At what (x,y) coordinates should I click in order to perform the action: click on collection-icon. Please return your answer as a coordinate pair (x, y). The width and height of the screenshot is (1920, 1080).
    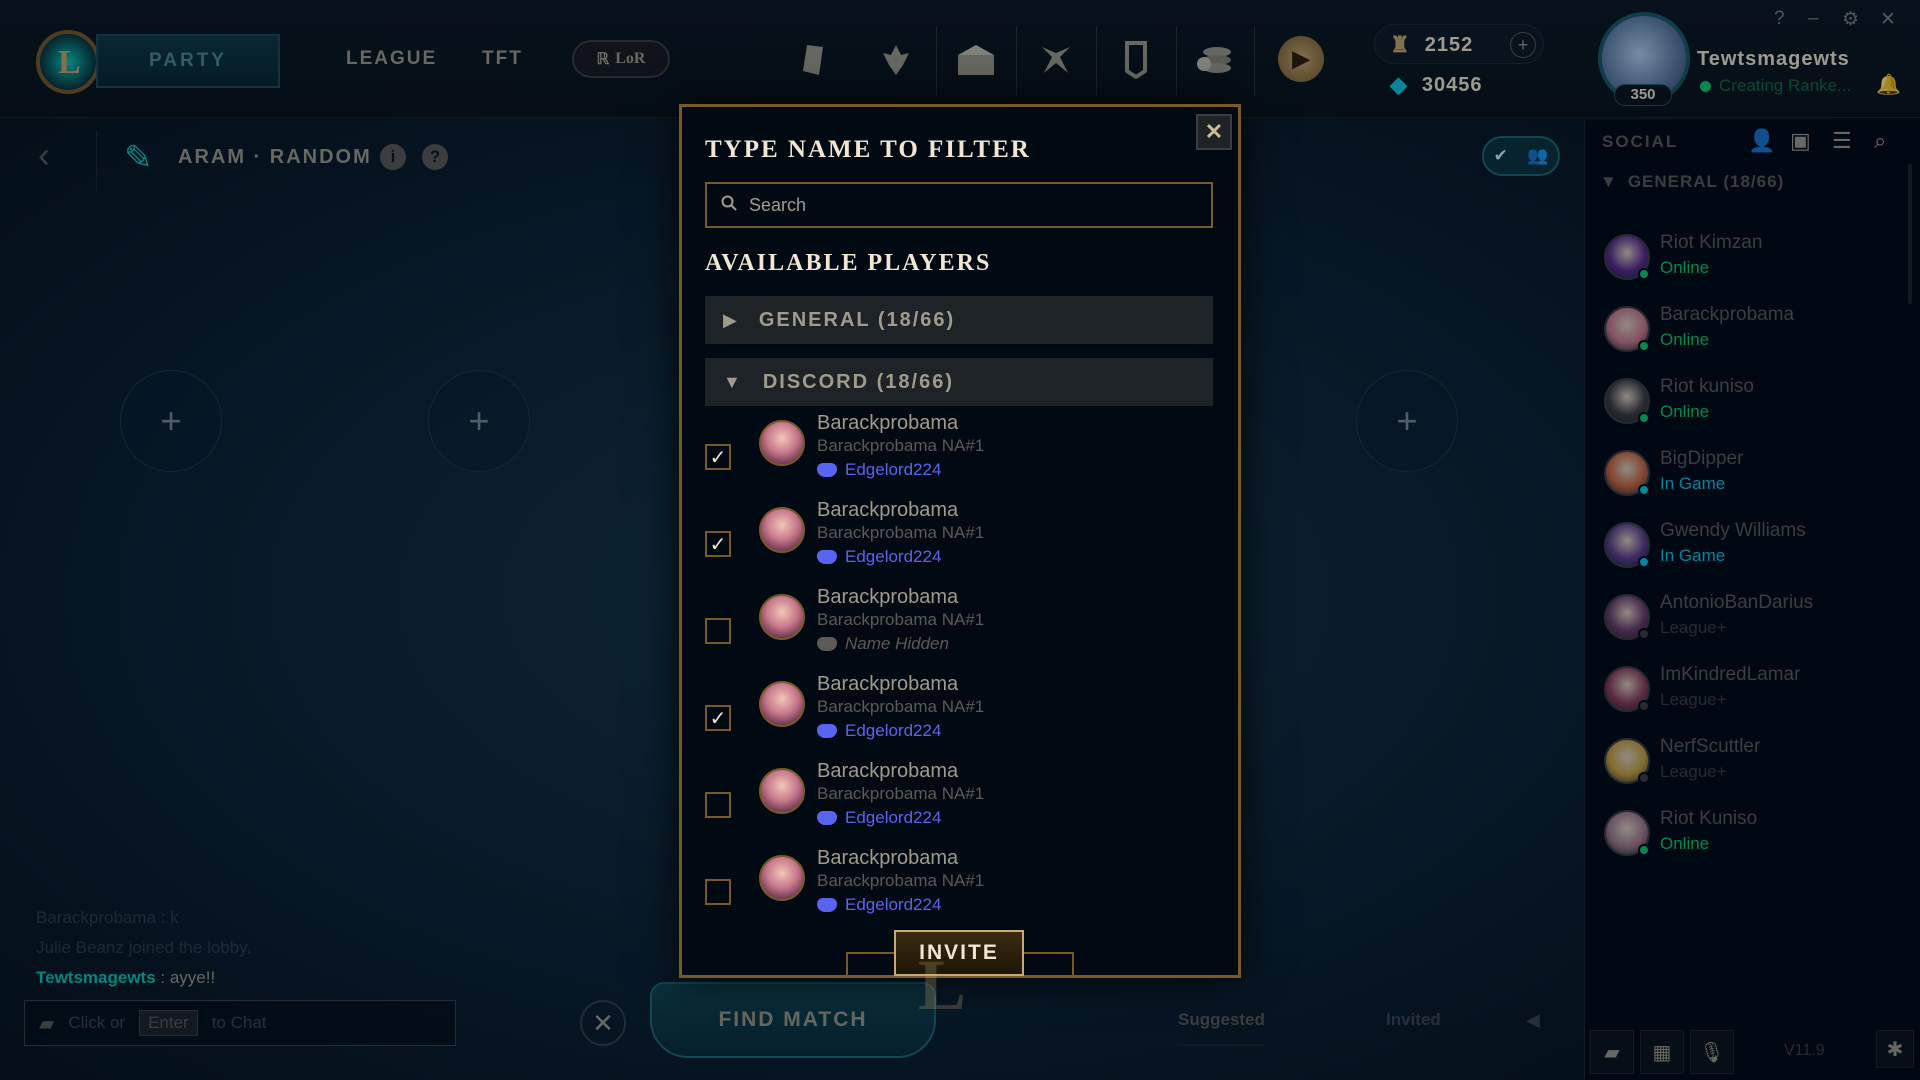
    Looking at the image, I should click on (1056, 60).